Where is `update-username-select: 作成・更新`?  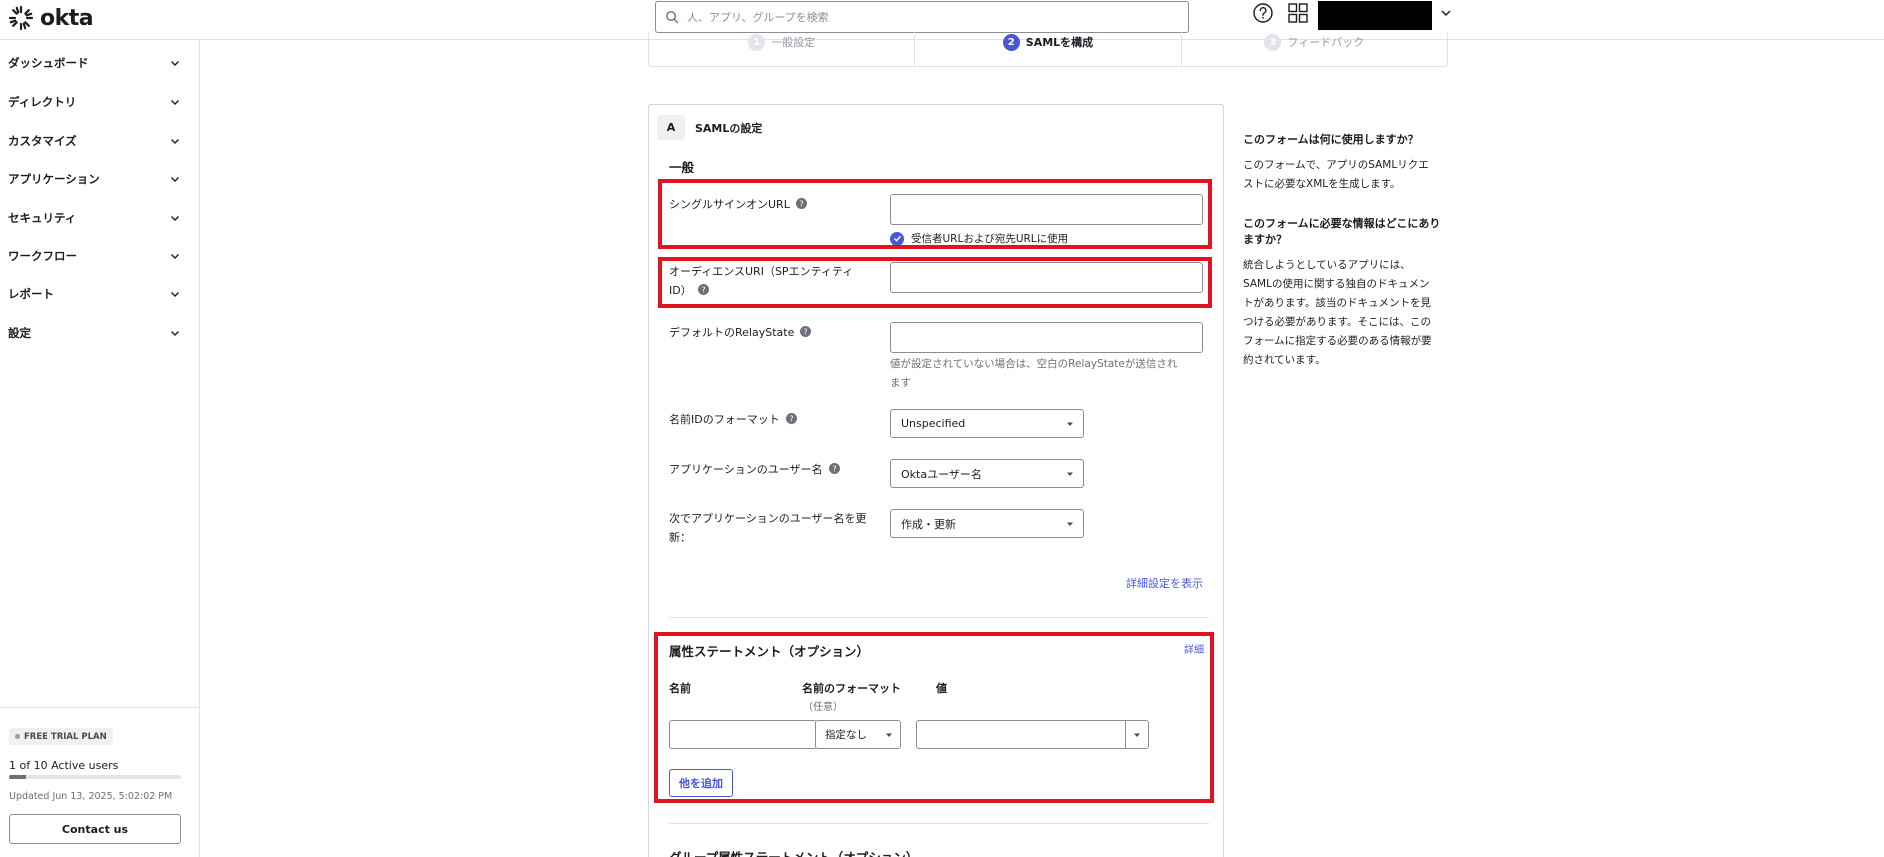
update-username-select: 作成・更新 is located at coordinates (987, 523).